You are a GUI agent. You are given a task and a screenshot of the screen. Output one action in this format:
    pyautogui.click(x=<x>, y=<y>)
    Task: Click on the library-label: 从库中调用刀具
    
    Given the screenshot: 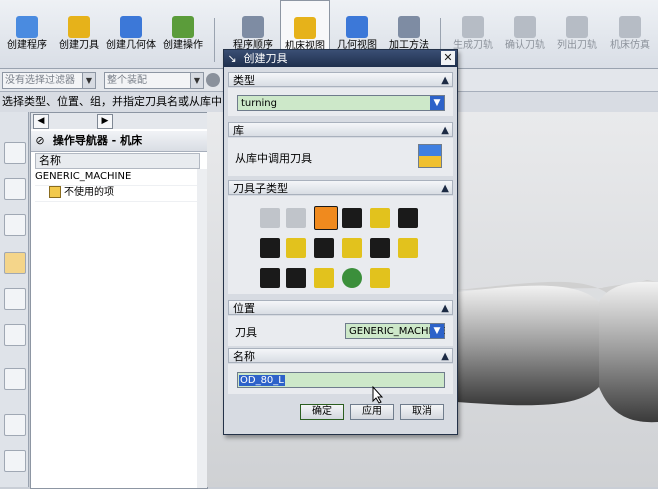 What is the action you would take?
    pyautogui.click(x=273, y=158)
    